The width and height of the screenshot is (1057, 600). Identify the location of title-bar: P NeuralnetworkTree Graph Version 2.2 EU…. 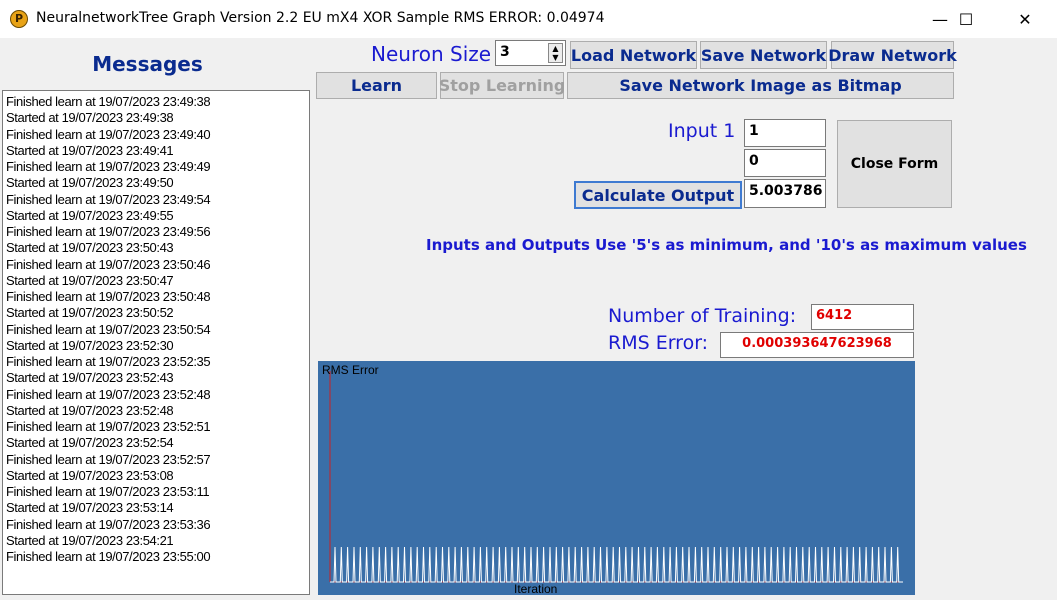
(528, 19).